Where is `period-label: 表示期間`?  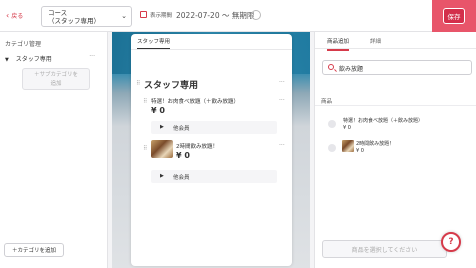 period-label: 表示期間 is located at coordinates (161, 16).